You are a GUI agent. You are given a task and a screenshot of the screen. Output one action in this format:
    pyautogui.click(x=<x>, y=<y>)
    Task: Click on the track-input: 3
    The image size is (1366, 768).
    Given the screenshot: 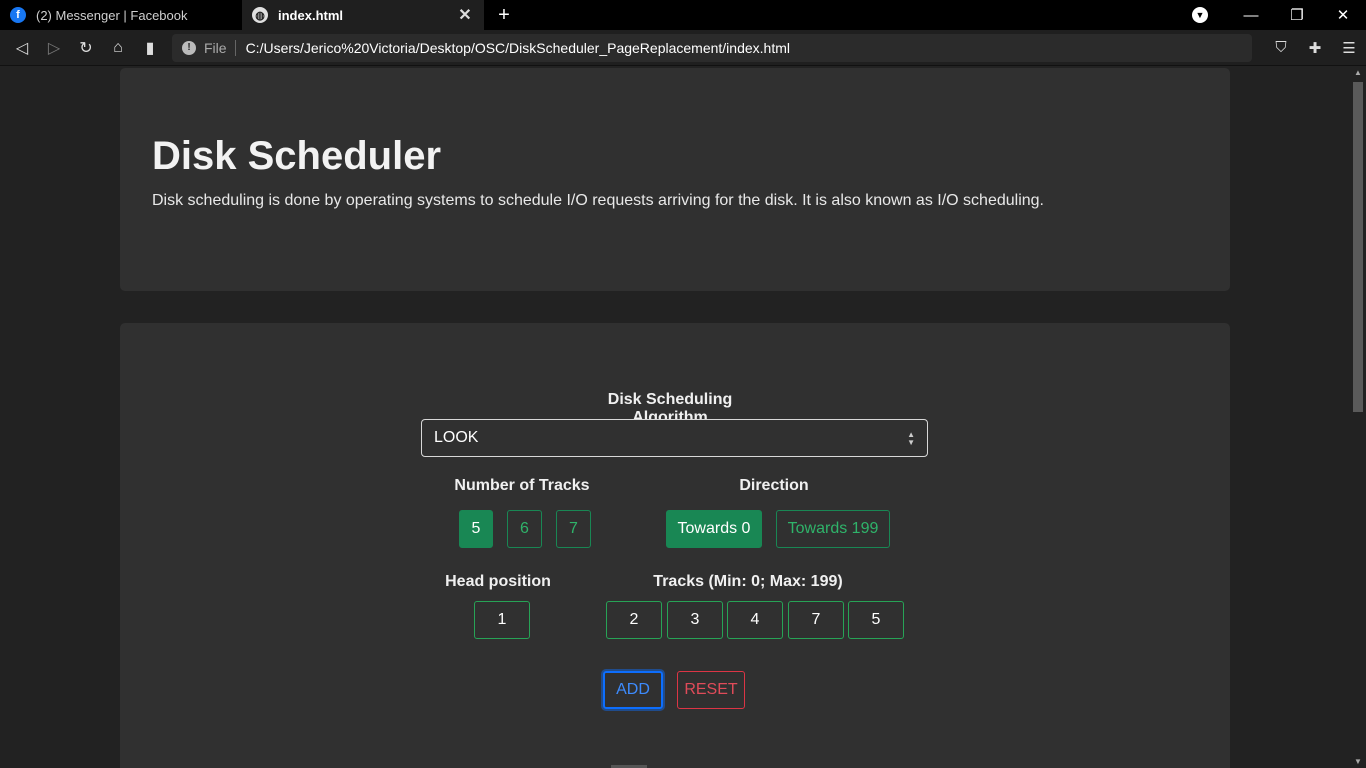 What is the action you would take?
    pyautogui.click(x=695, y=620)
    